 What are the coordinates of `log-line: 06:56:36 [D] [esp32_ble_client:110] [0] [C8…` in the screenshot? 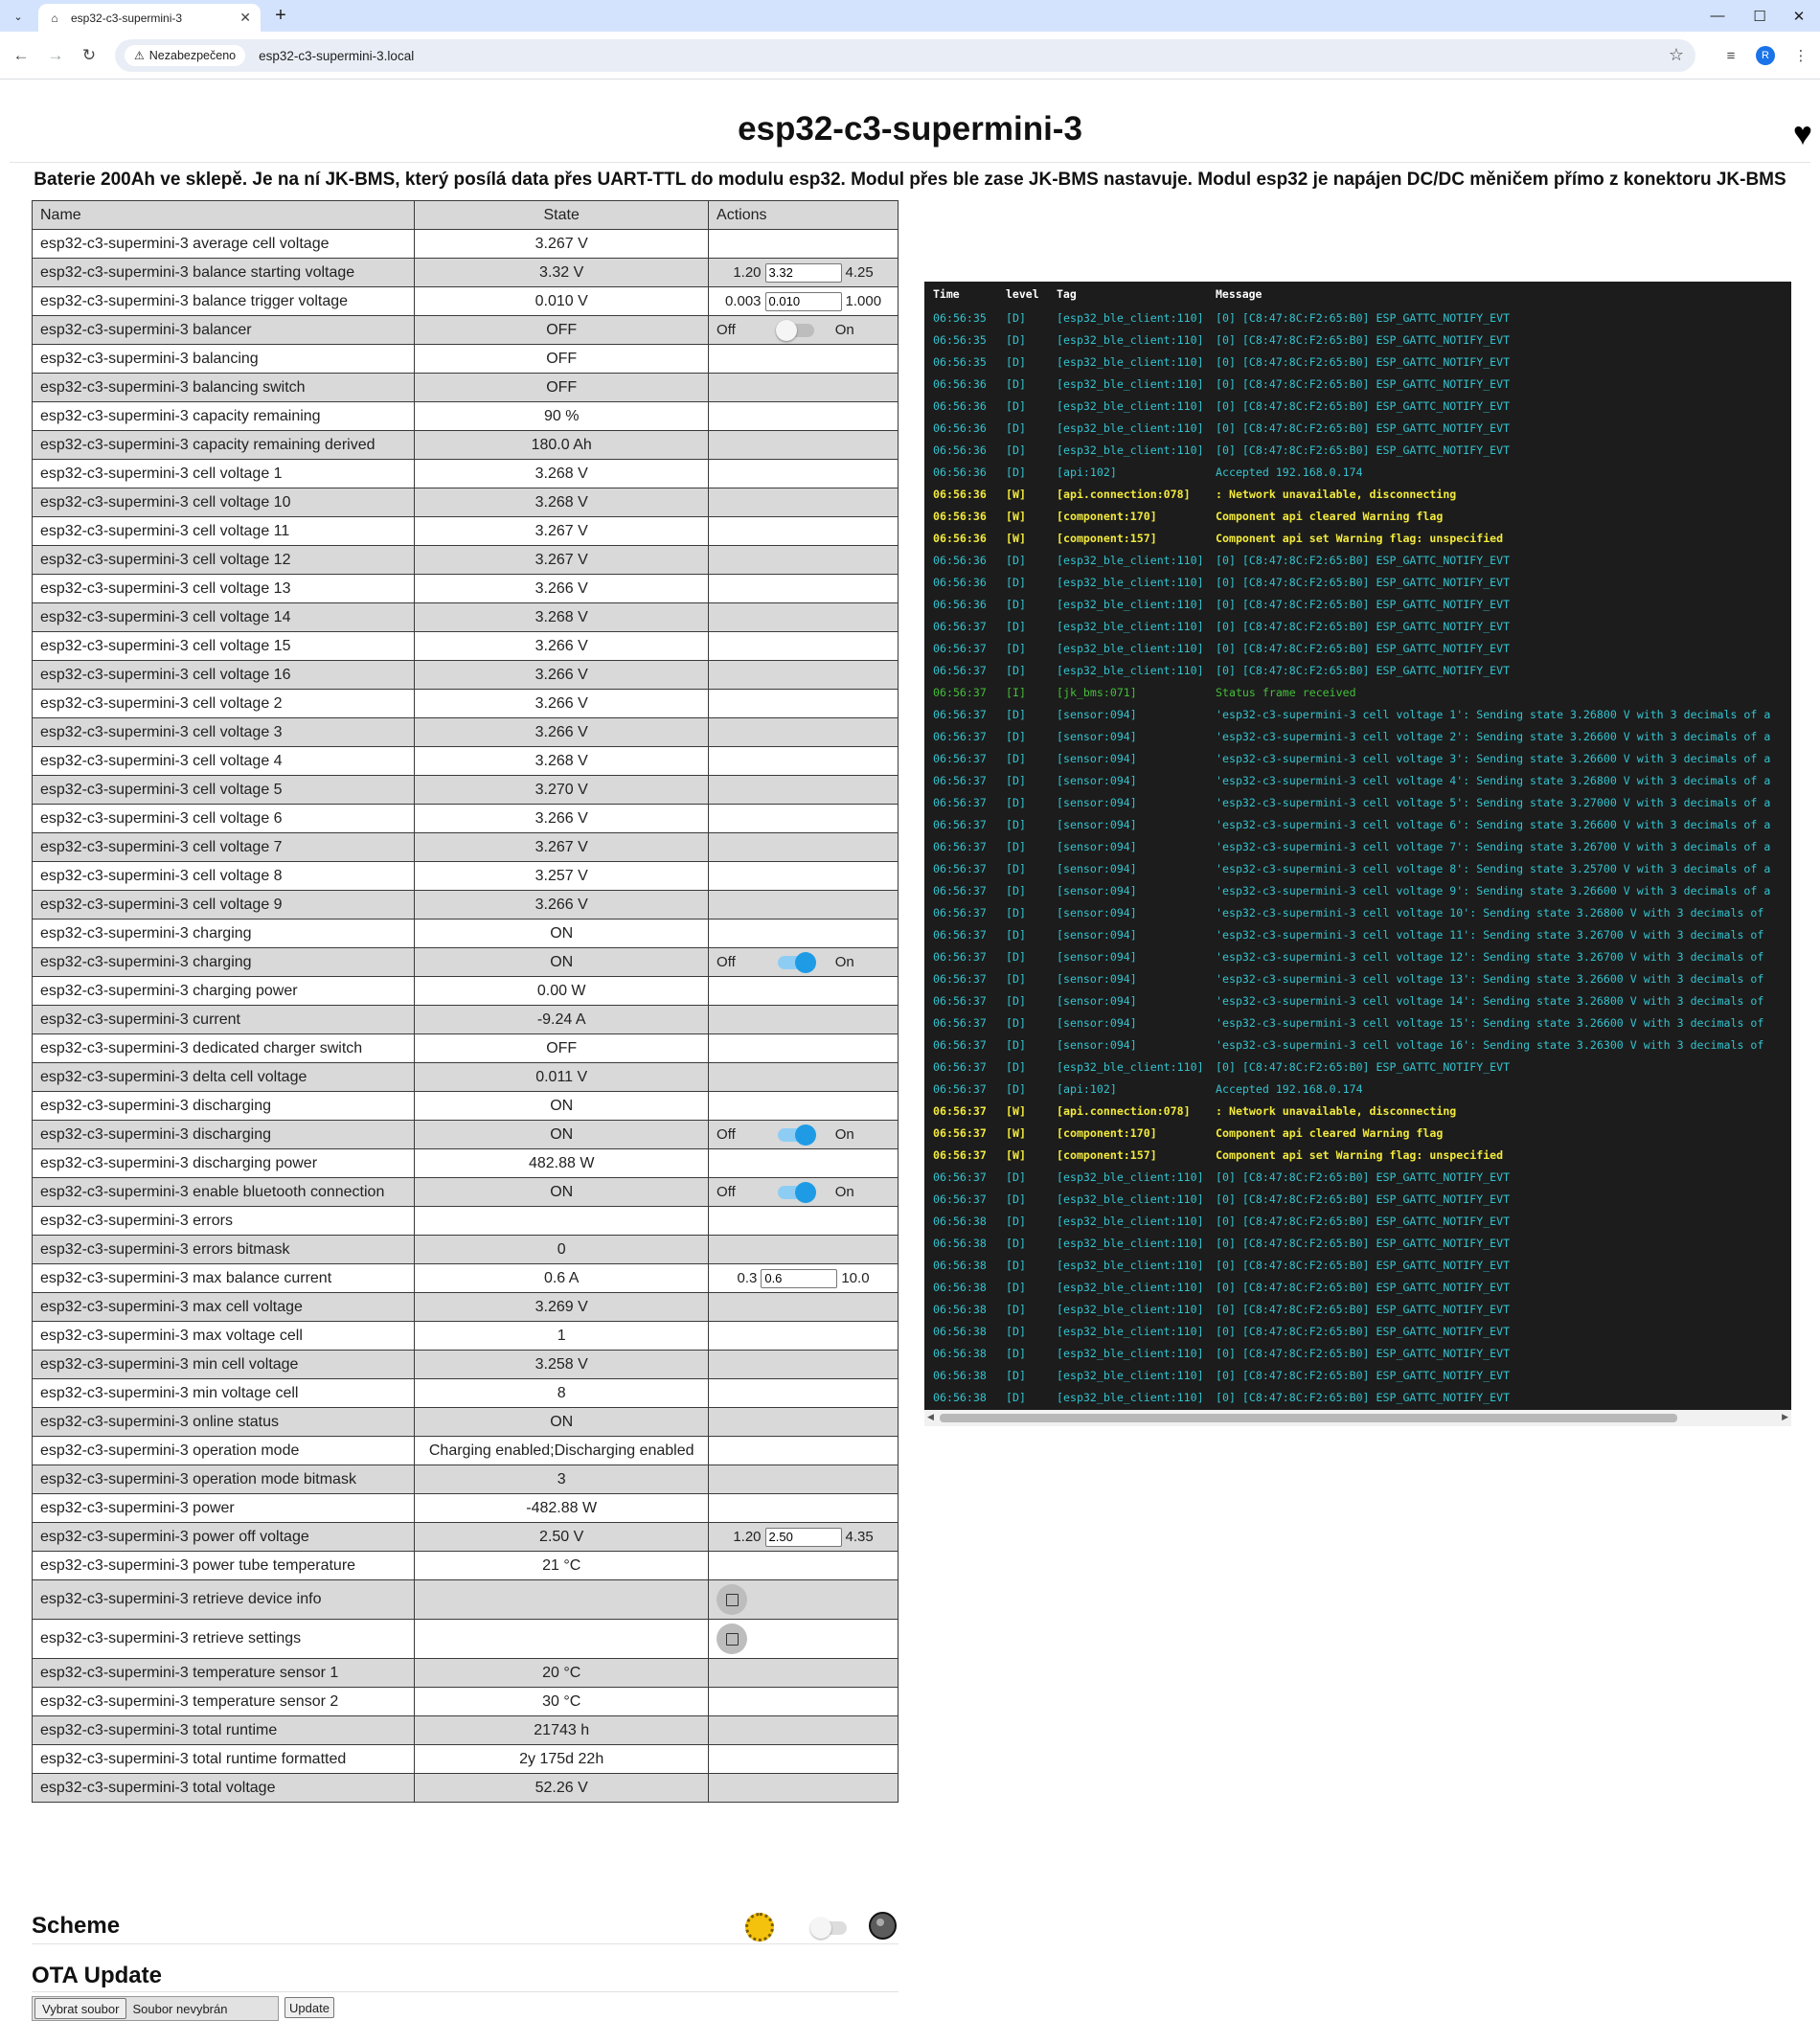 It's located at (1357, 406).